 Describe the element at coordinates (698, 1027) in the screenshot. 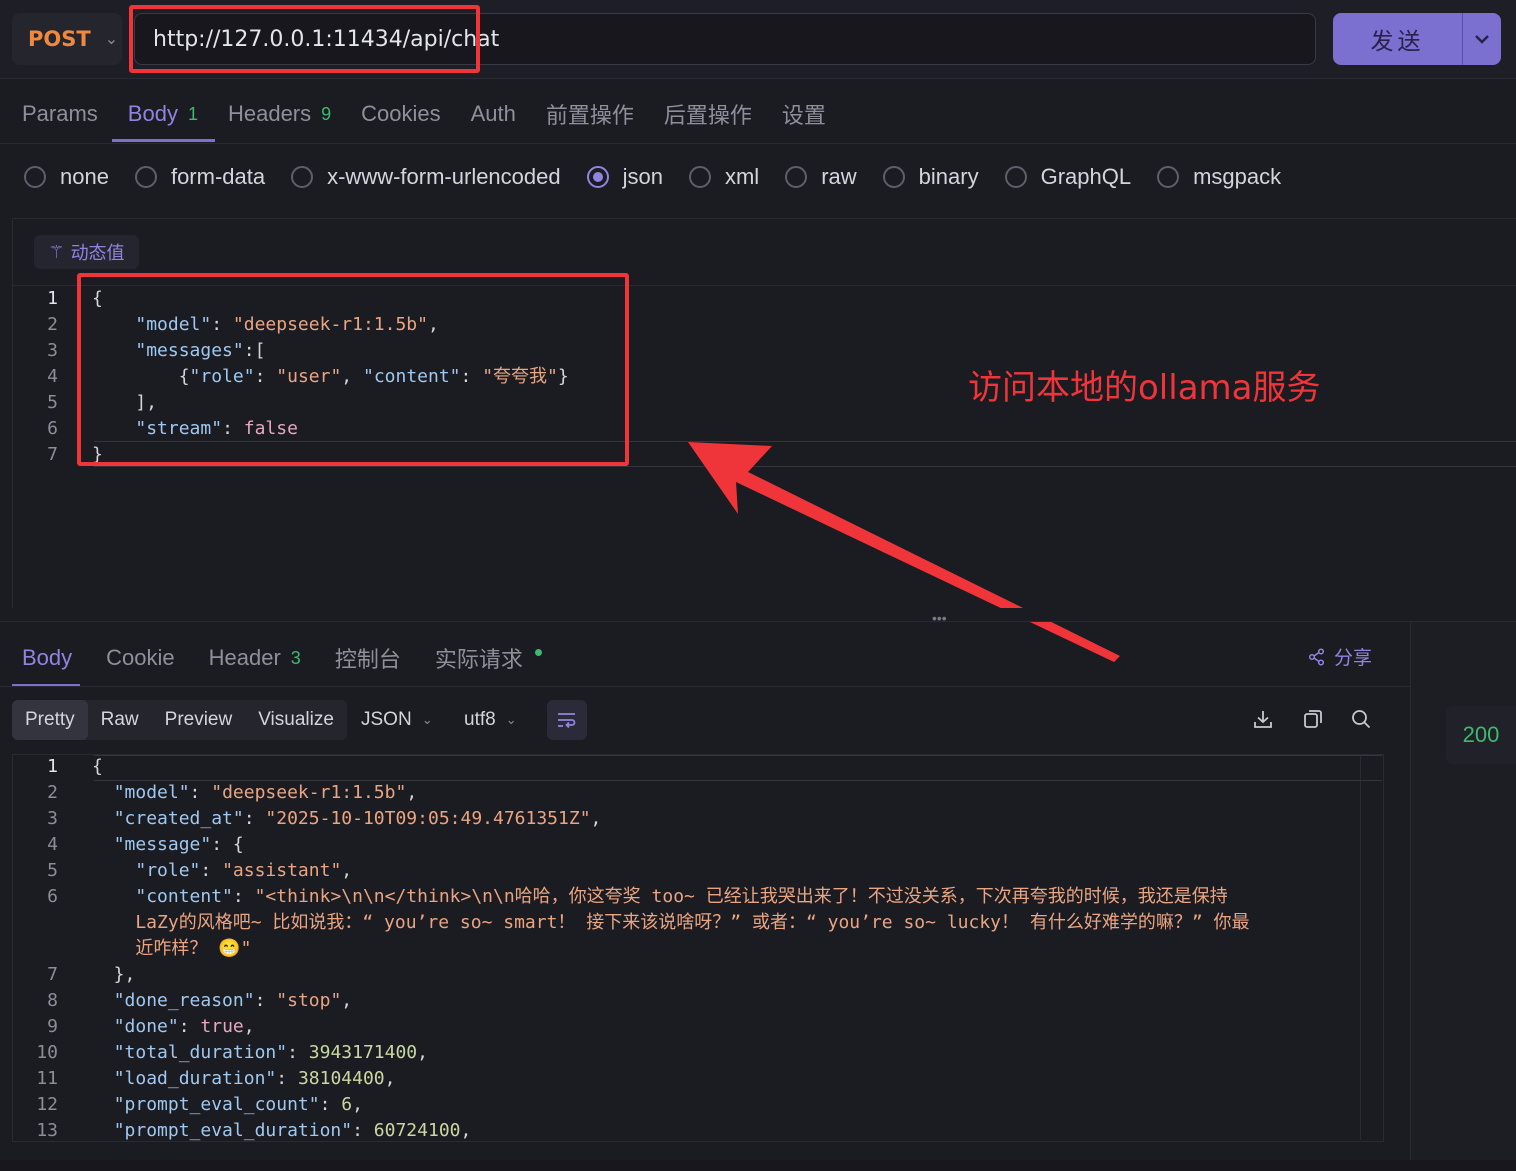

I see `code-line: 9 "done": true,` at that location.